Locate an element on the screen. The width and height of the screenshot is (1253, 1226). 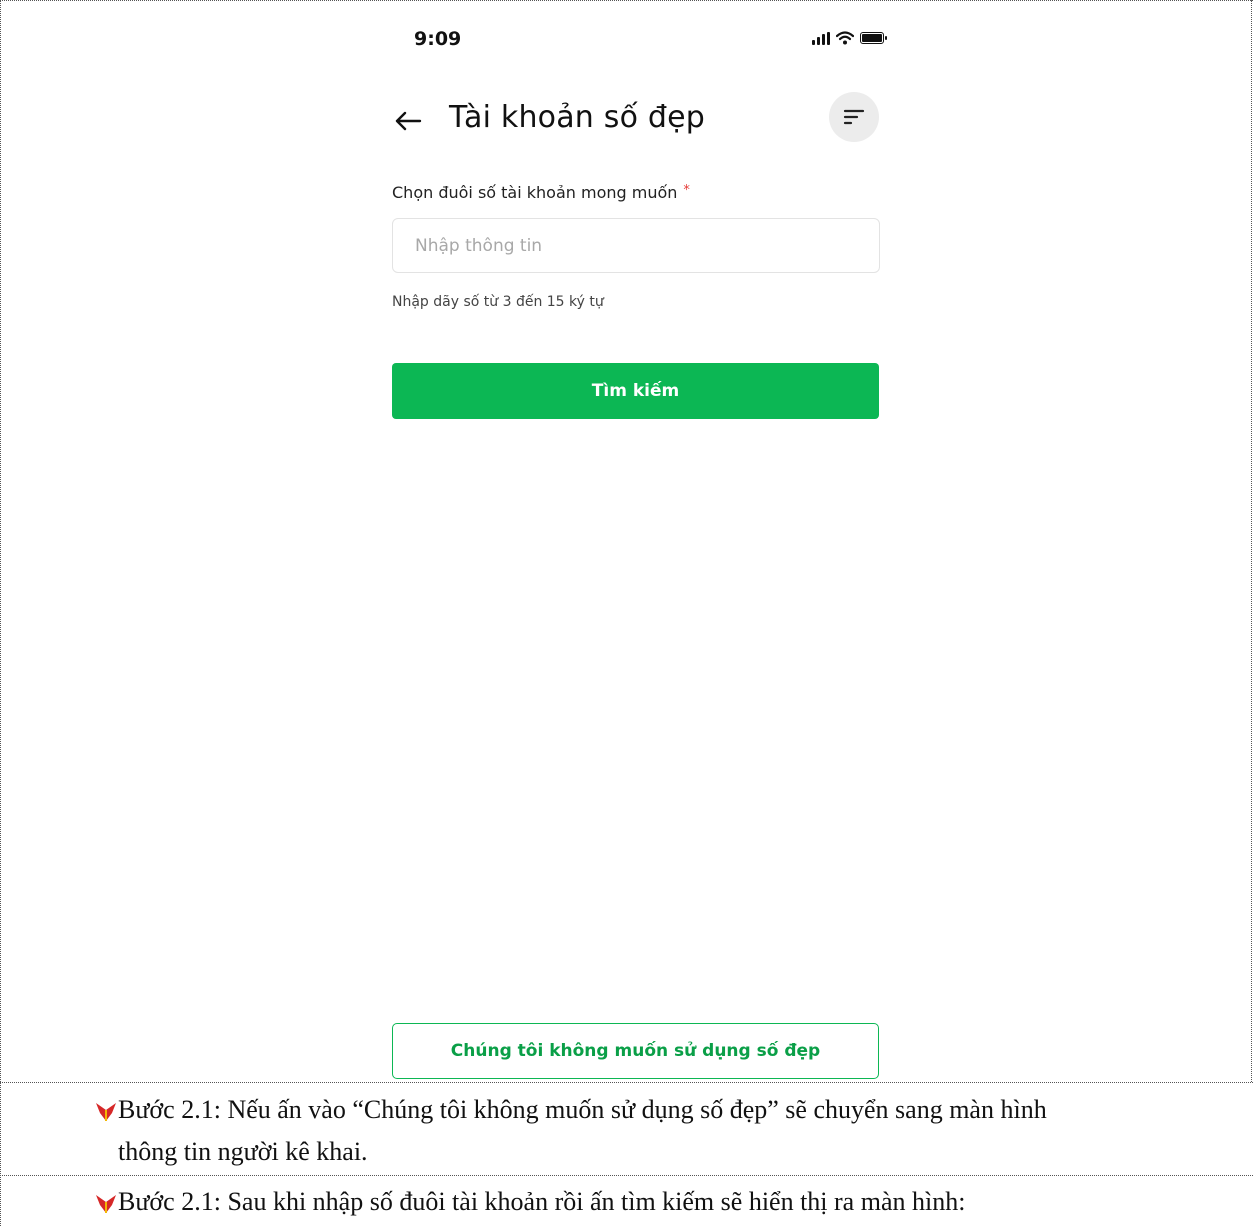
arrow-left-icon is located at coordinates (408, 121).